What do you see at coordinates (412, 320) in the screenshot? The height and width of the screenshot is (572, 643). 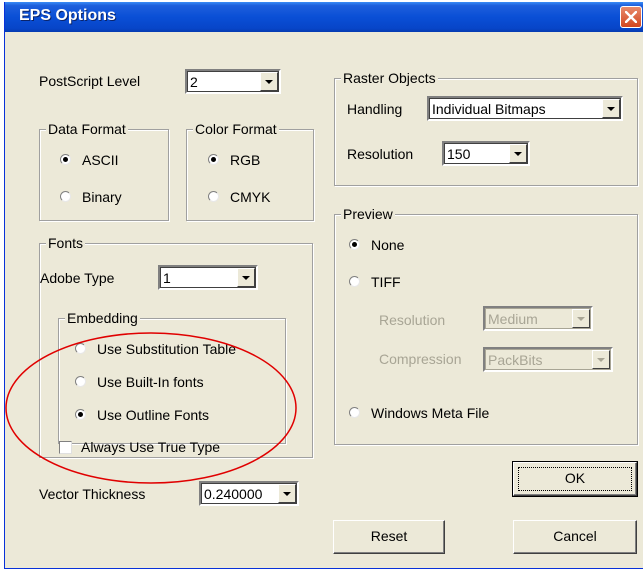 I see `tiff-resolution-label: Resolution` at bounding box center [412, 320].